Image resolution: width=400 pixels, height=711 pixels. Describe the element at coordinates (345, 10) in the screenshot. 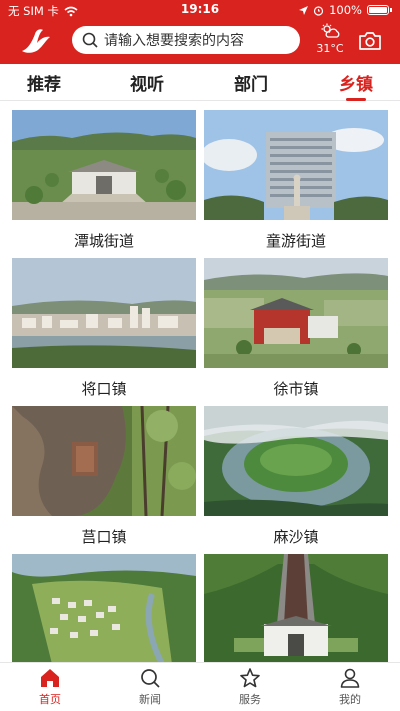

I see `battery-percent: 100%` at that location.